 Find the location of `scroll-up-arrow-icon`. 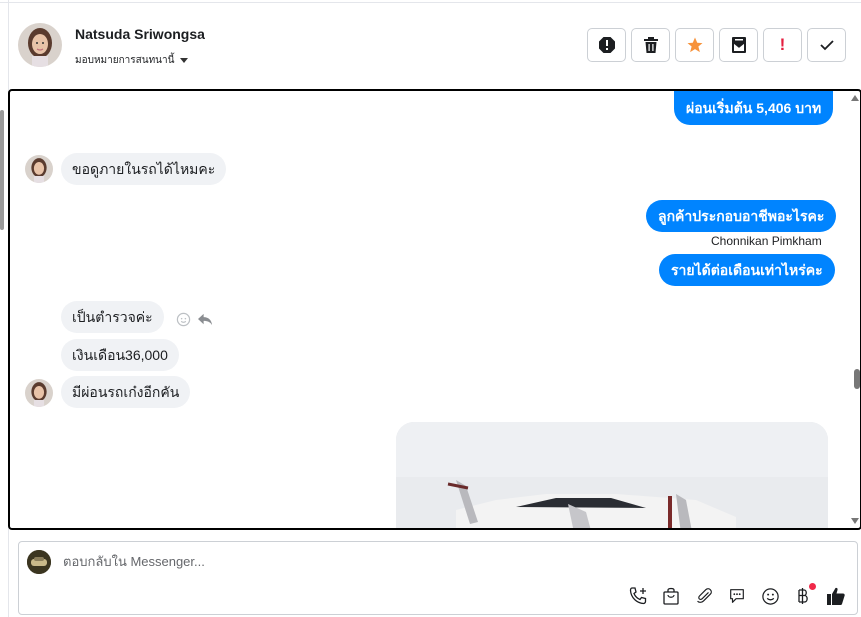

scroll-up-arrow-icon is located at coordinates (855, 98).